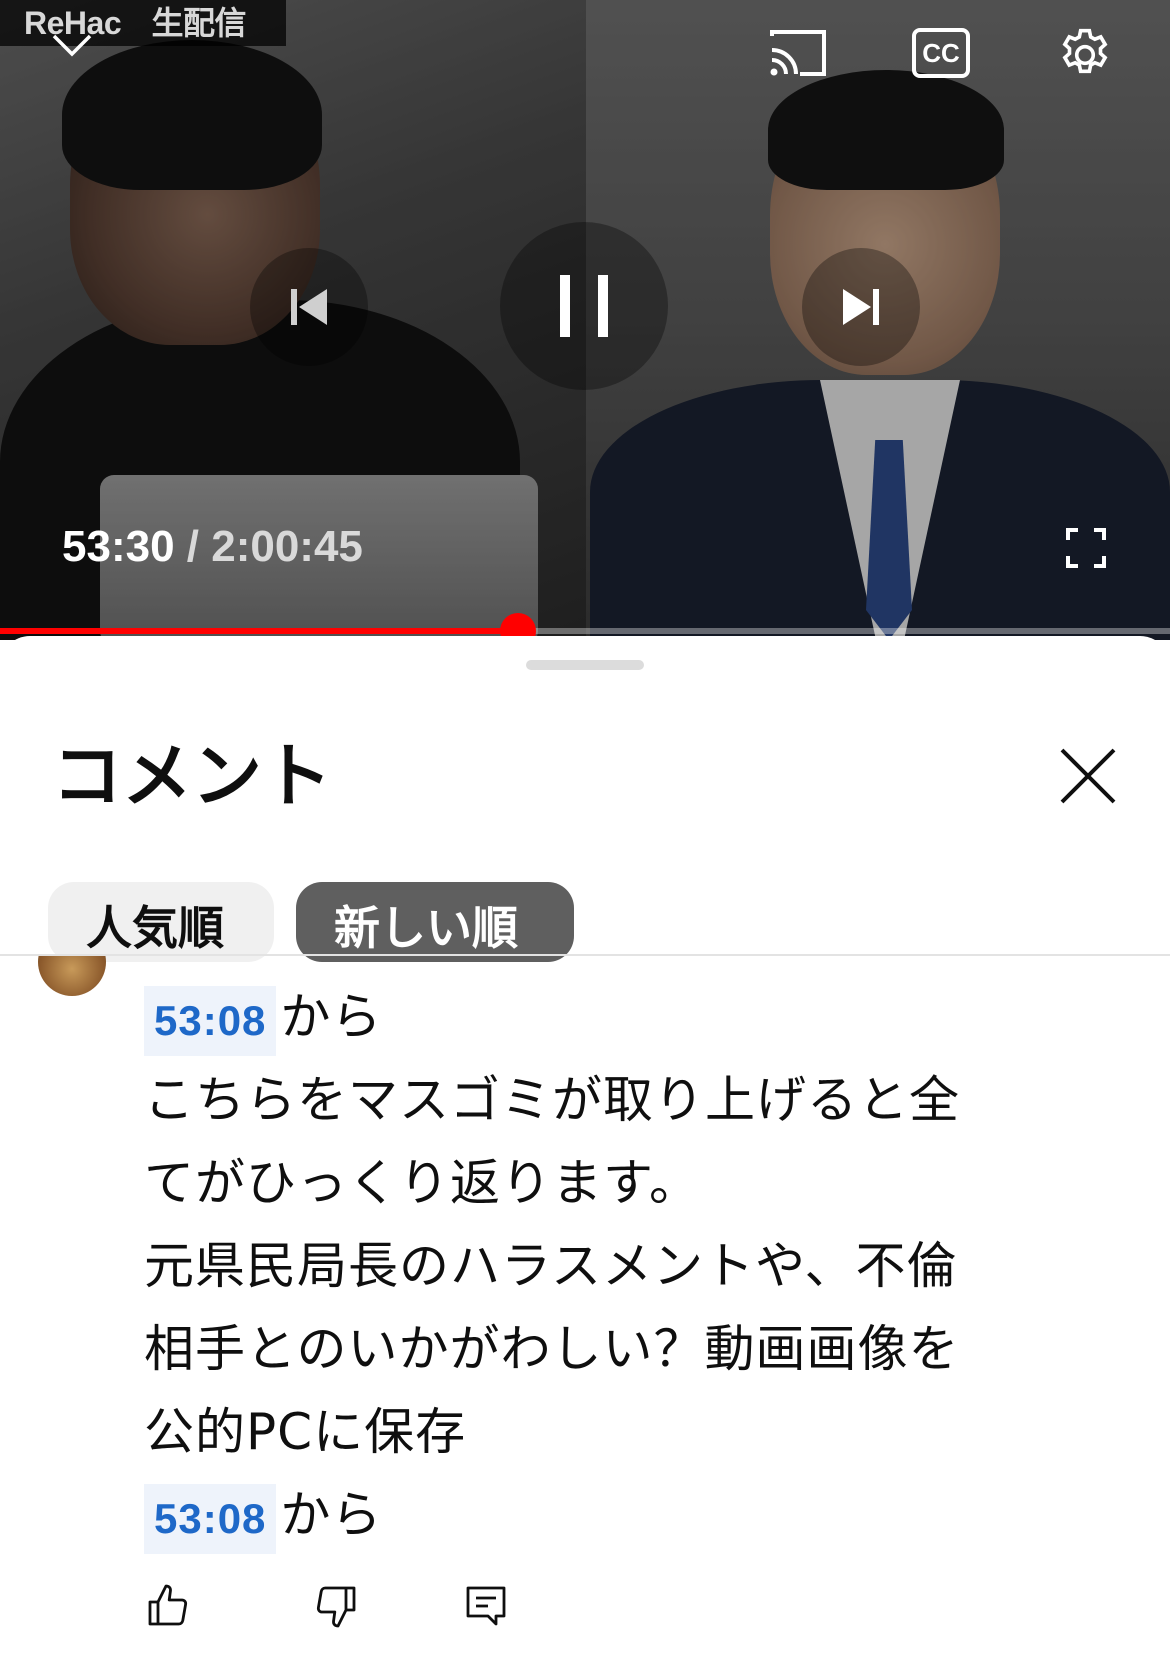 The image size is (1170, 1656). I want to click on time-display: 53:30 / 2:00:45, so click(212, 547).